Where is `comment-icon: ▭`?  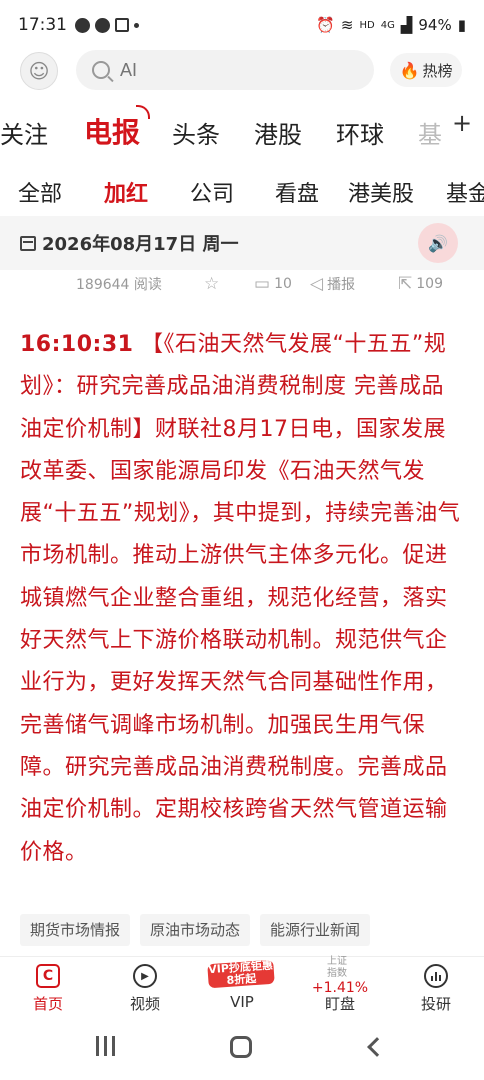
comment-icon: ▭ is located at coordinates (262, 284).